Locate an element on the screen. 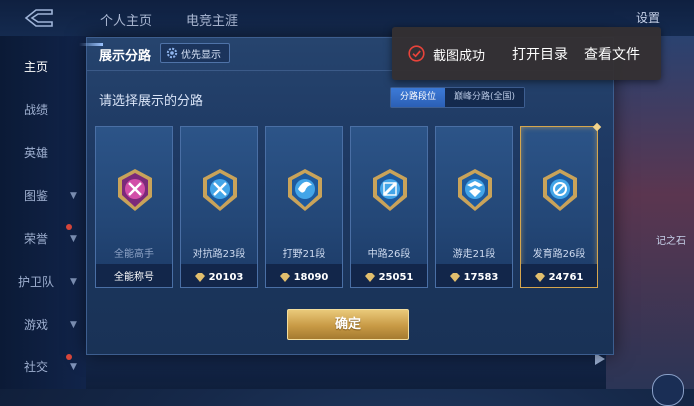 Image resolution: width=694 pixels, height=406 pixels. all-round-badge-icon is located at coordinates (135, 190).